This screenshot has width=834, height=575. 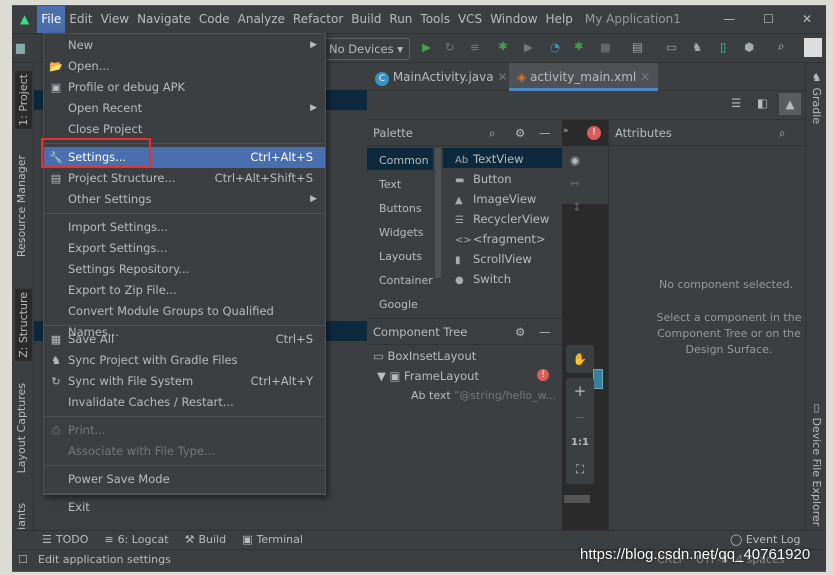 What do you see at coordinates (807, 19) in the screenshot?
I see `close-window-button: ✕` at bounding box center [807, 19].